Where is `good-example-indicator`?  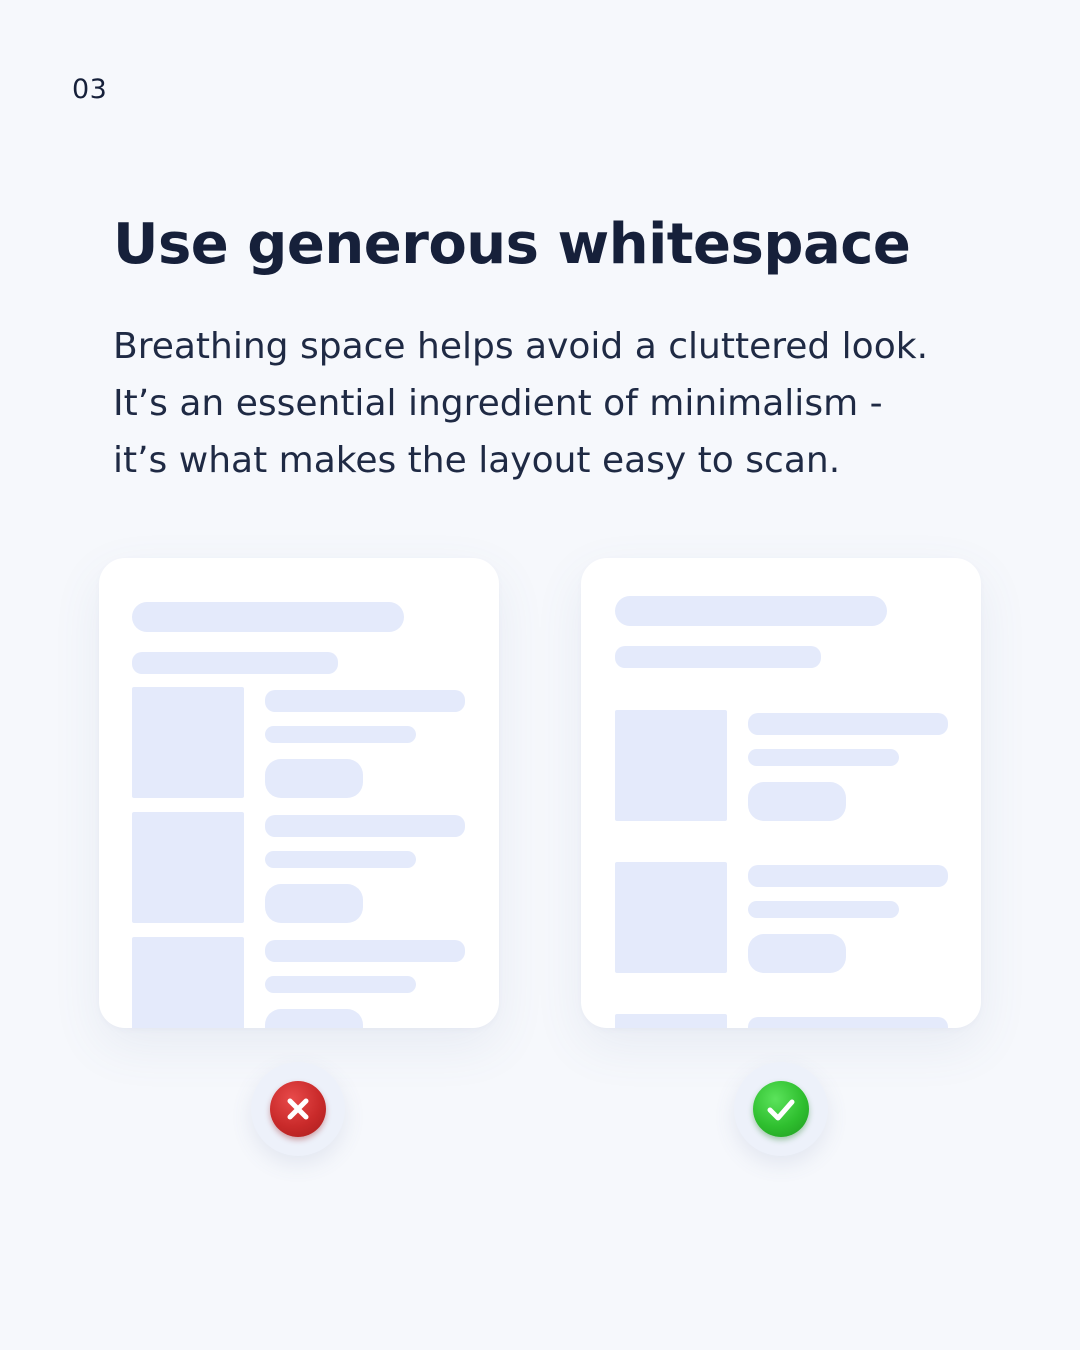 good-example-indicator is located at coordinates (781, 1109).